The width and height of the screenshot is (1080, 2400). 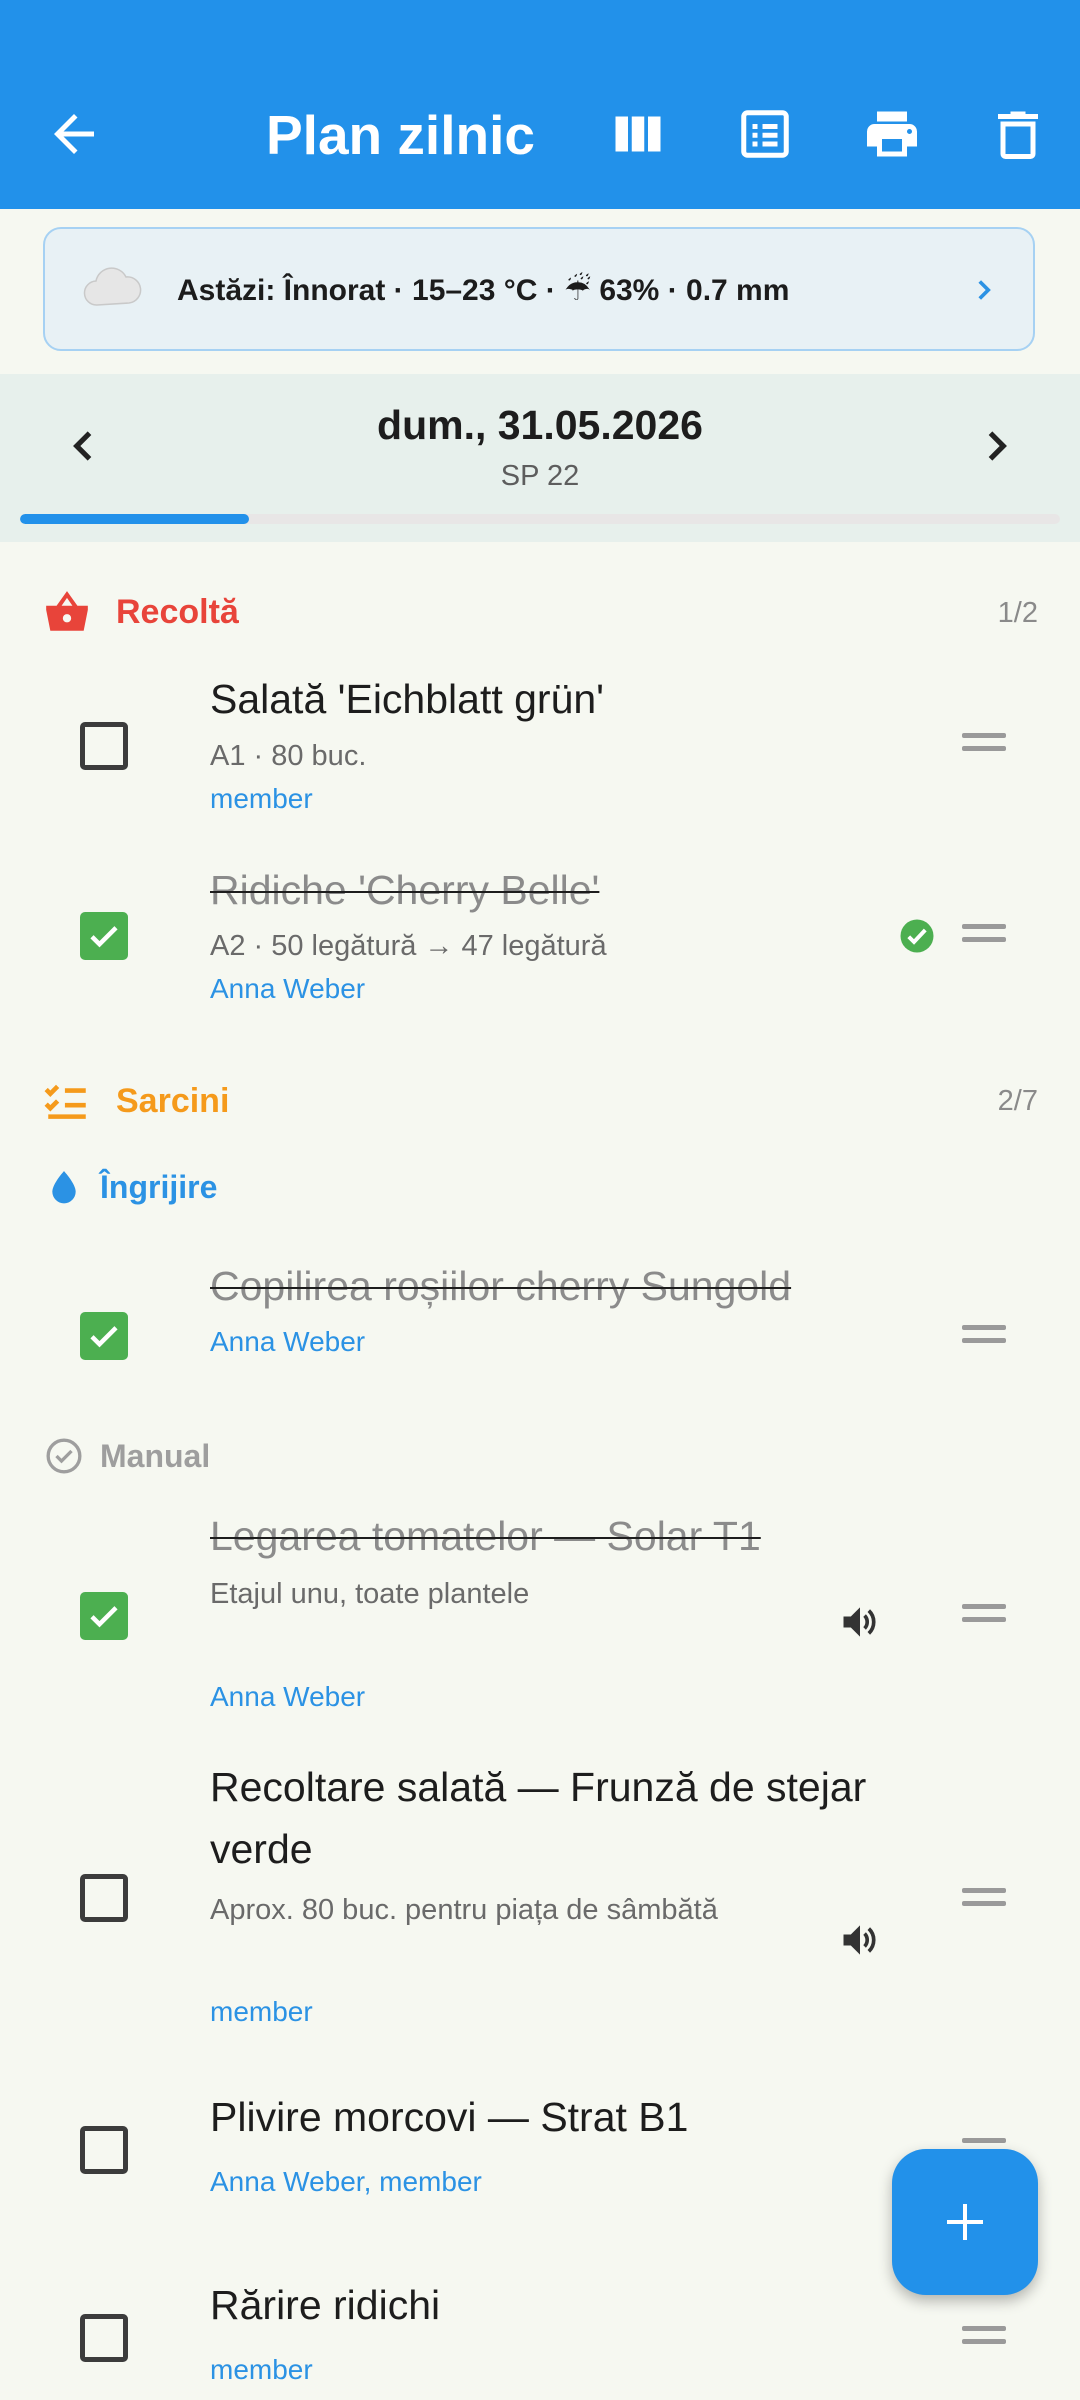 What do you see at coordinates (325, 2305) in the screenshot?
I see `item-title: Rărire ridichi` at bounding box center [325, 2305].